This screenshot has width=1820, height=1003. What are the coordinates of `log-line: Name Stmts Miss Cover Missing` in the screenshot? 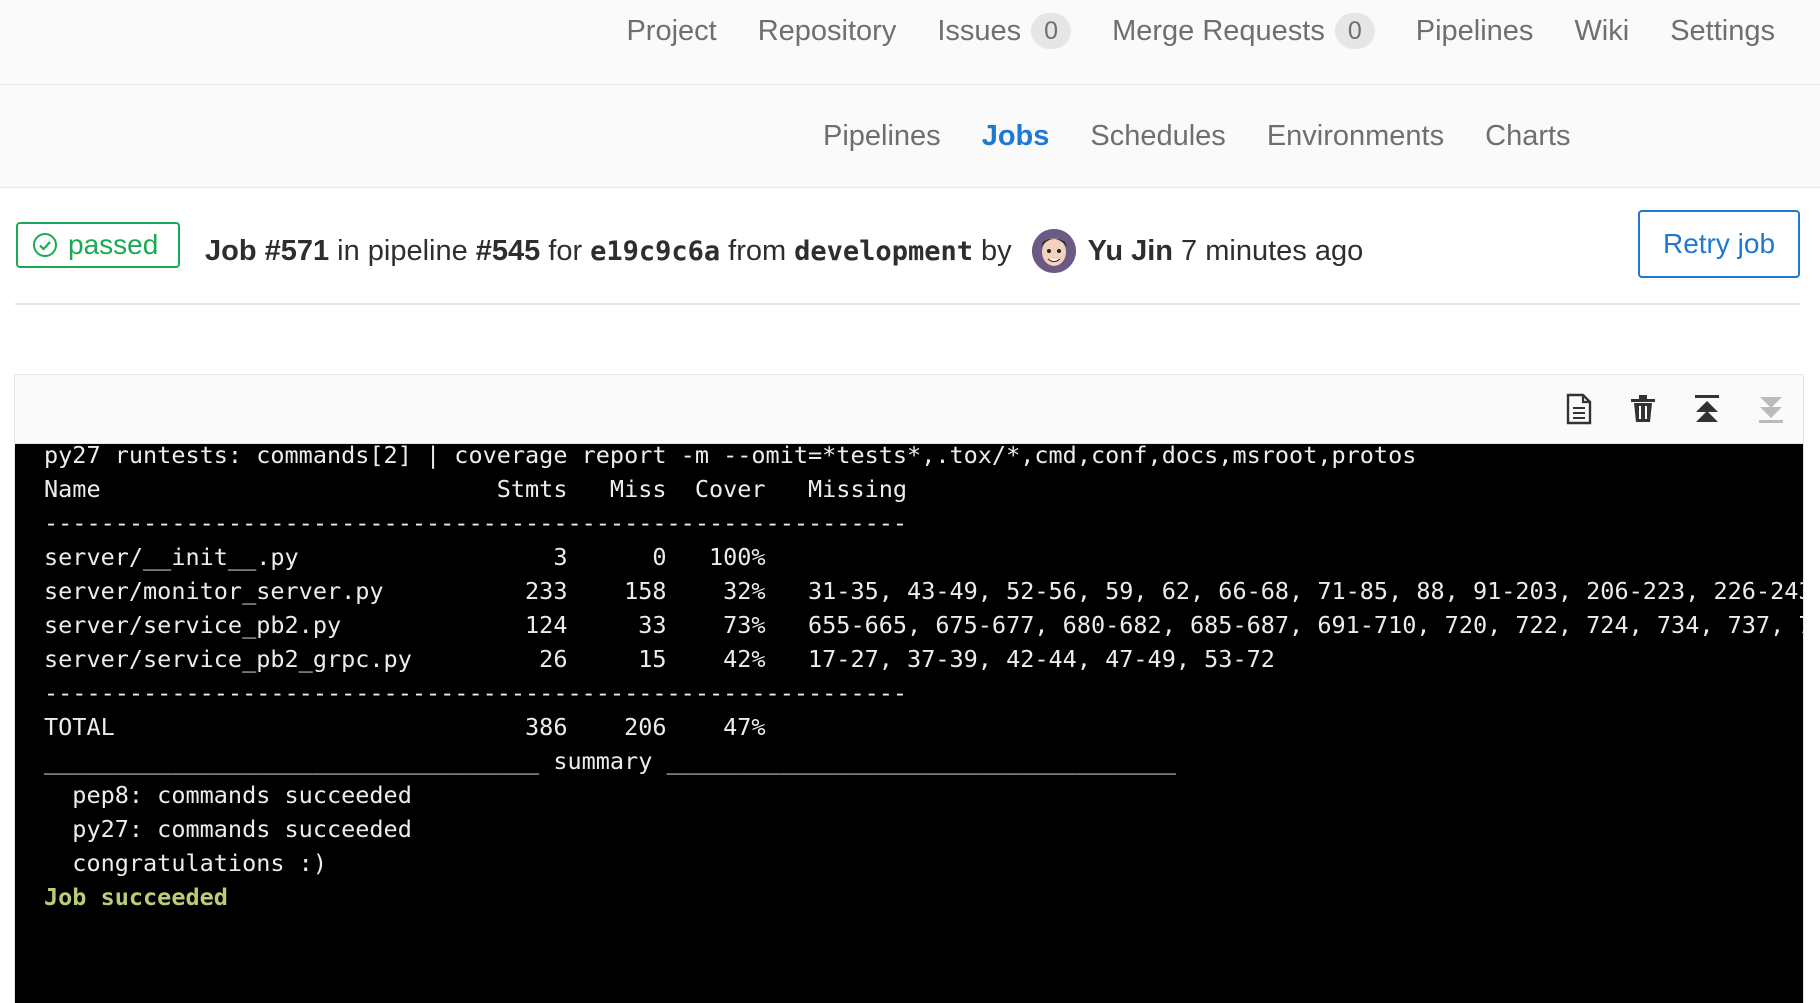 It's located at (476, 489).